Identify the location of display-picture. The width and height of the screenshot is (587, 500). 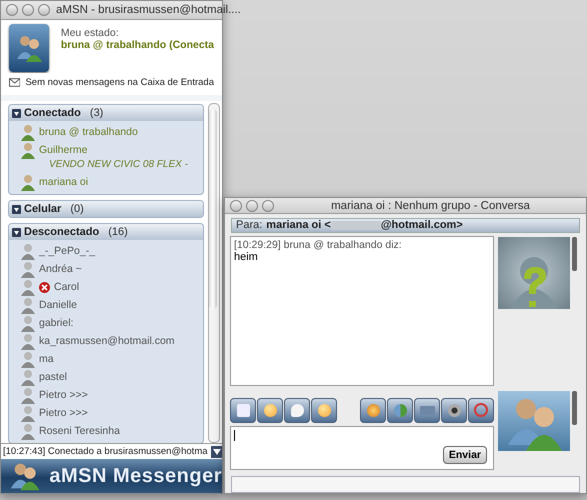
(29, 48).